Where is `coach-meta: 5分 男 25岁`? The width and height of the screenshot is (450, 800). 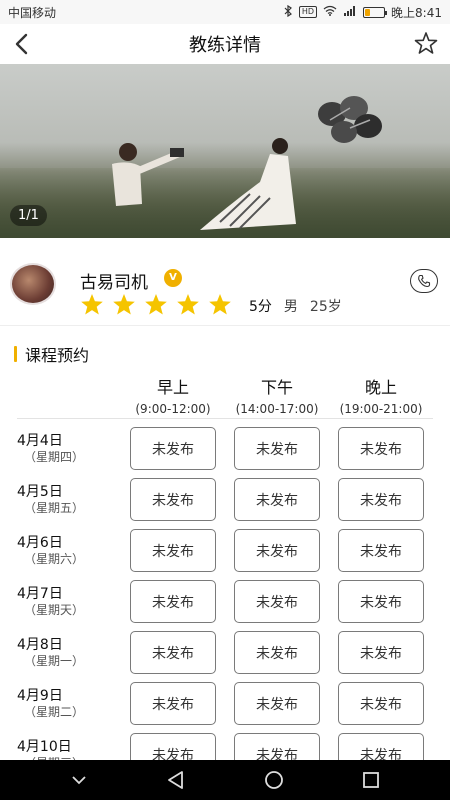 coach-meta: 5分 男 25岁 is located at coordinates (295, 306).